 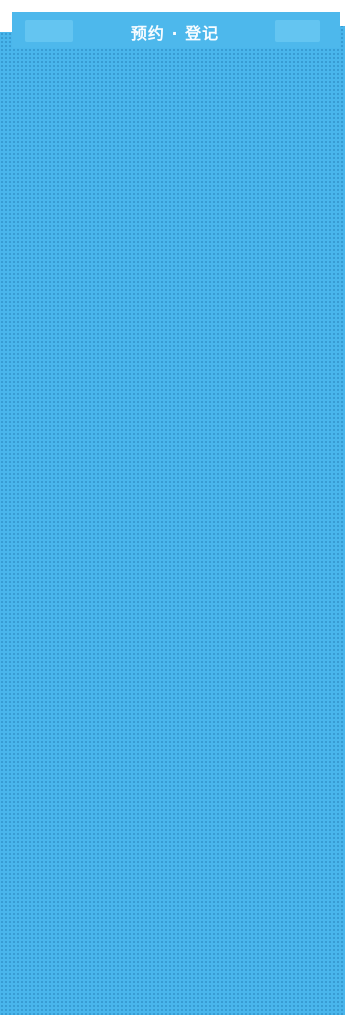 I want to click on app-header: 预约 · 登记, so click(x=176, y=30).